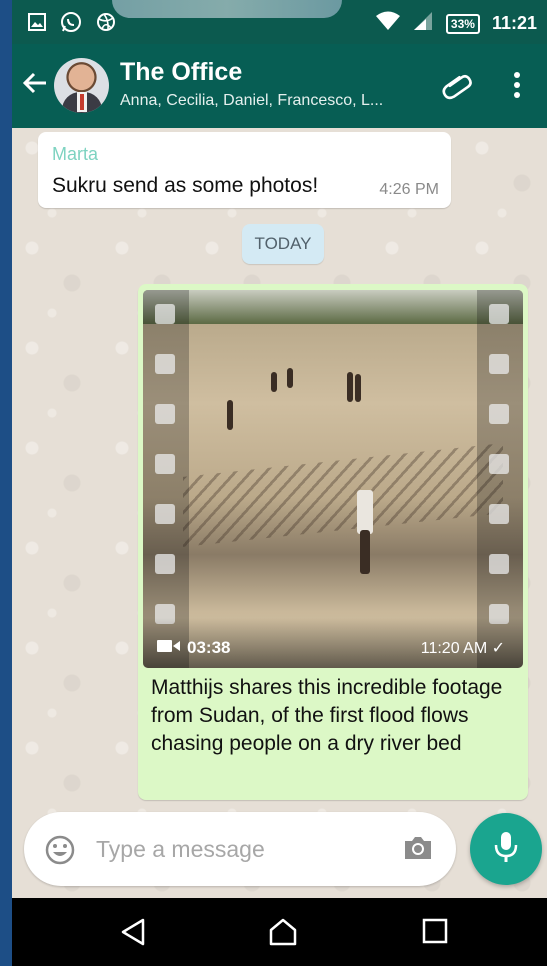  Describe the element at coordinates (514, 23) in the screenshot. I see `clock: 11:21` at that location.